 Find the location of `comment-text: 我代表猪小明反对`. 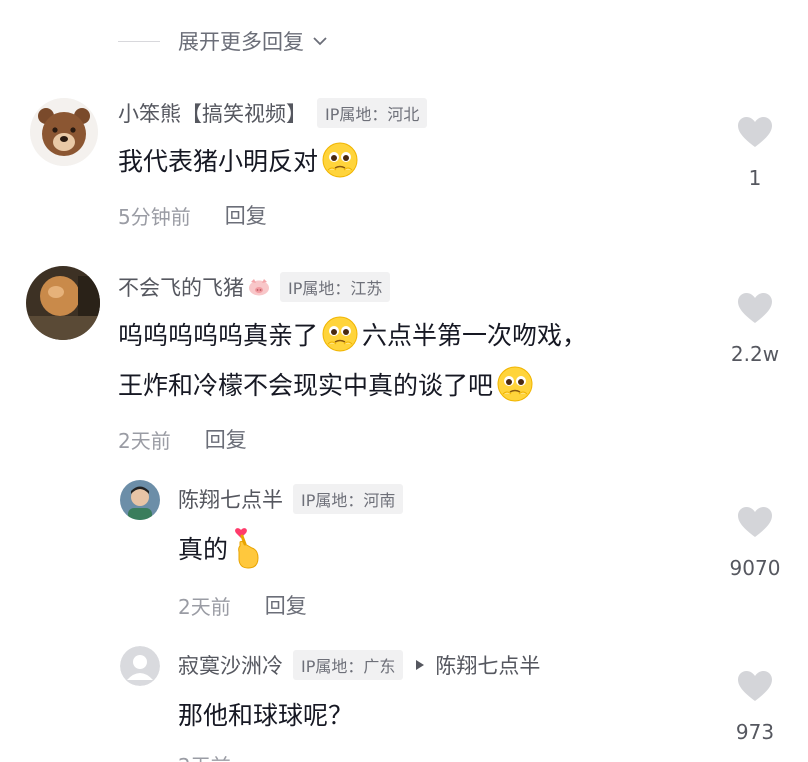

comment-text: 我代表猪小明反对 is located at coordinates (240, 162).